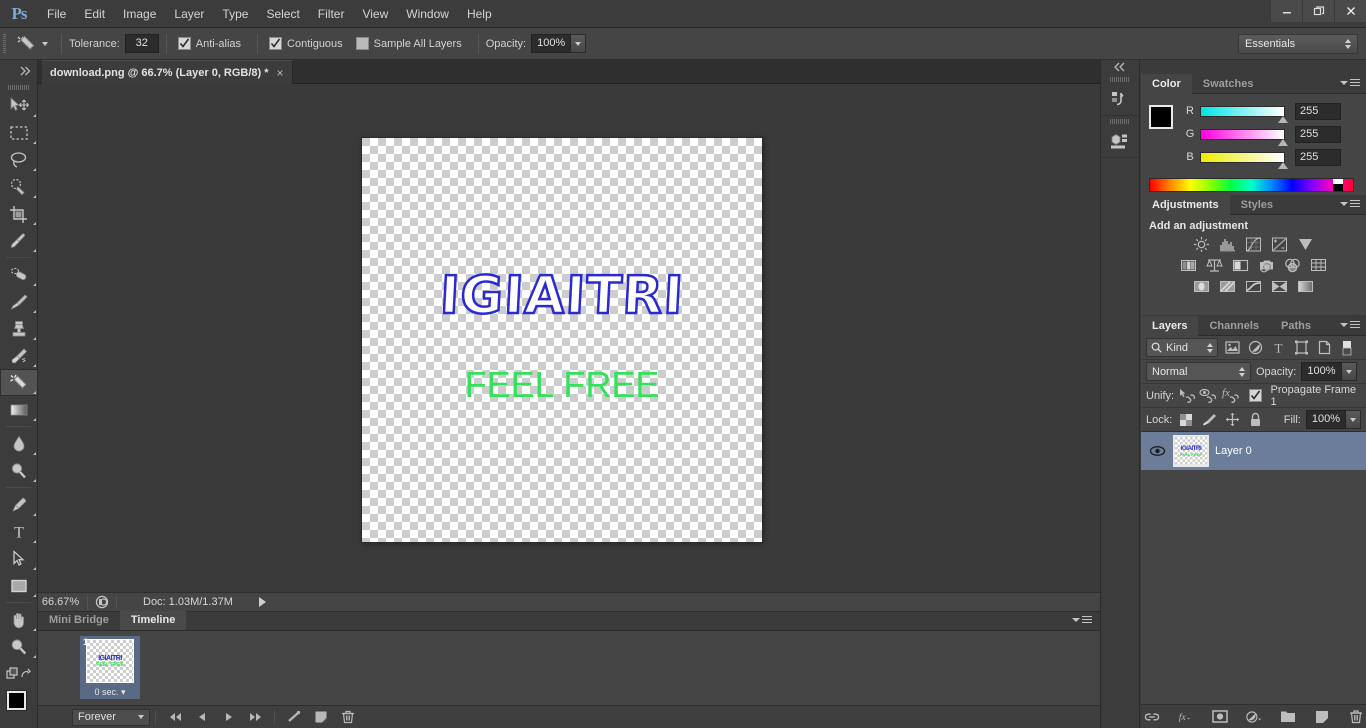 The image size is (1366, 728). What do you see at coordinates (19, 274) in the screenshot?
I see `healing-brush-tool-icon` at bounding box center [19, 274].